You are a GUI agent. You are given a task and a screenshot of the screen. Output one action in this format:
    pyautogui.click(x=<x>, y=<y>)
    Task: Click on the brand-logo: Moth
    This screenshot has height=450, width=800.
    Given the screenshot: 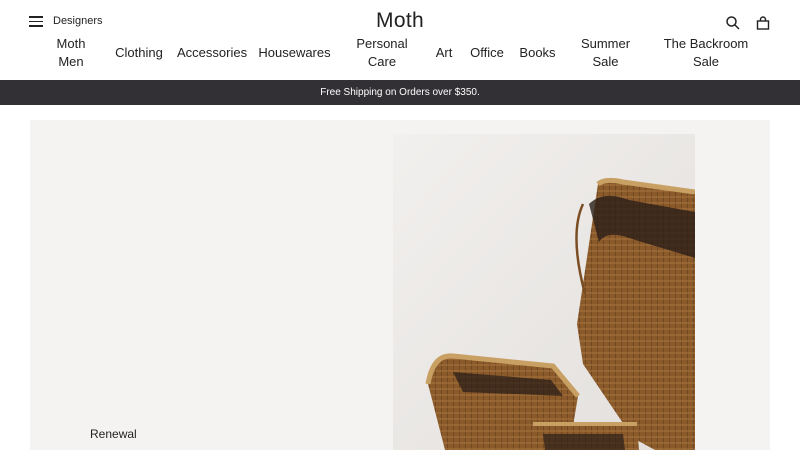 What is the action you would take?
    pyautogui.click(x=400, y=20)
    